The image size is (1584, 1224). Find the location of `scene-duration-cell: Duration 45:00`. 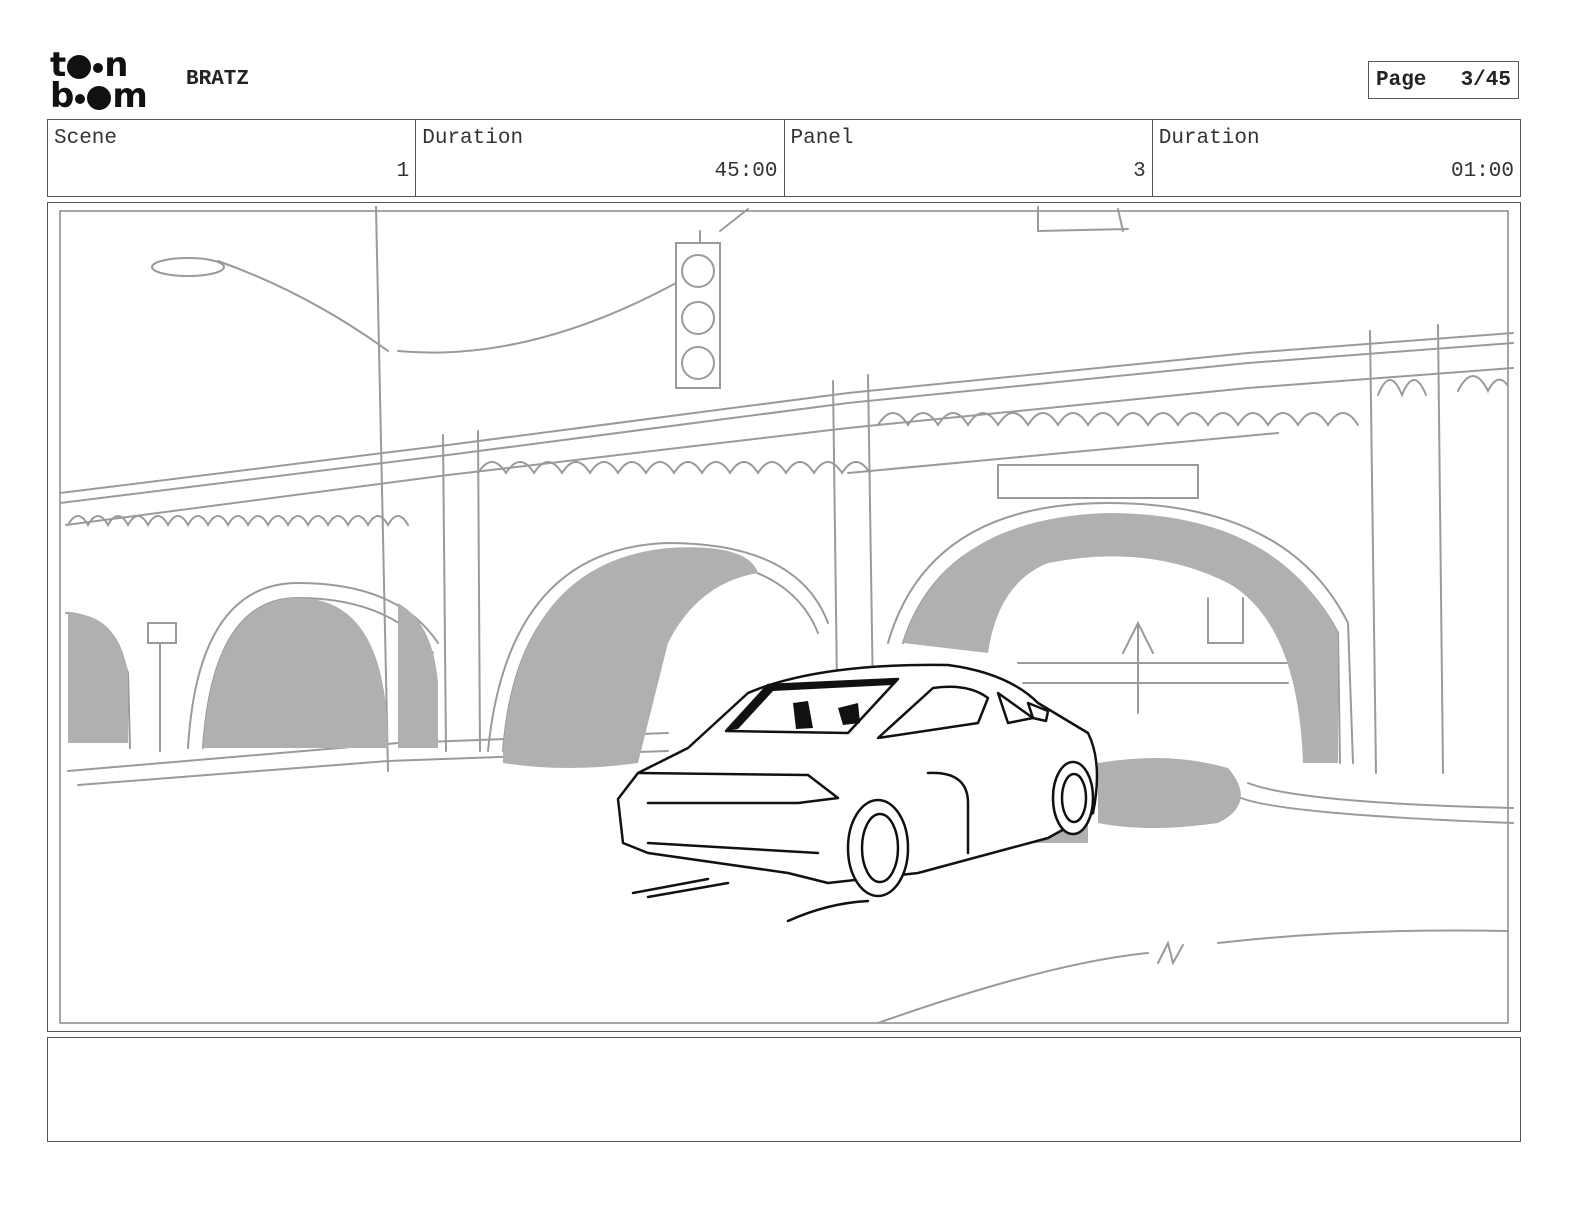

scene-duration-cell: Duration 45:00 is located at coordinates (600, 158).